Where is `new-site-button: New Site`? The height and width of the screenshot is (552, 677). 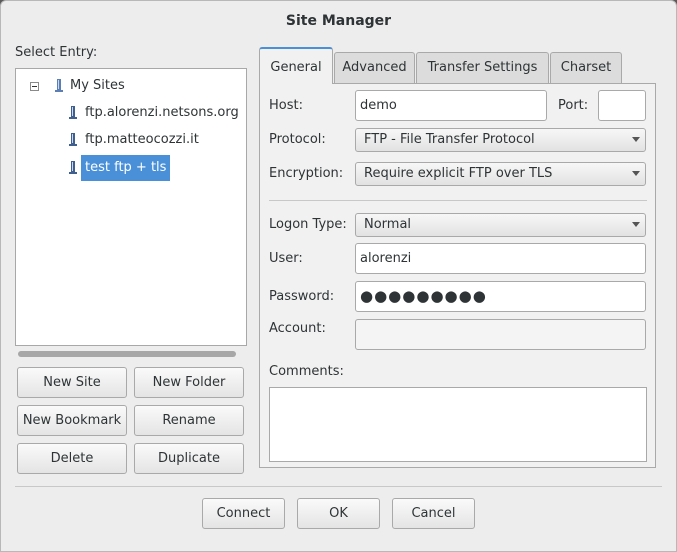 new-site-button: New Site is located at coordinates (72, 382).